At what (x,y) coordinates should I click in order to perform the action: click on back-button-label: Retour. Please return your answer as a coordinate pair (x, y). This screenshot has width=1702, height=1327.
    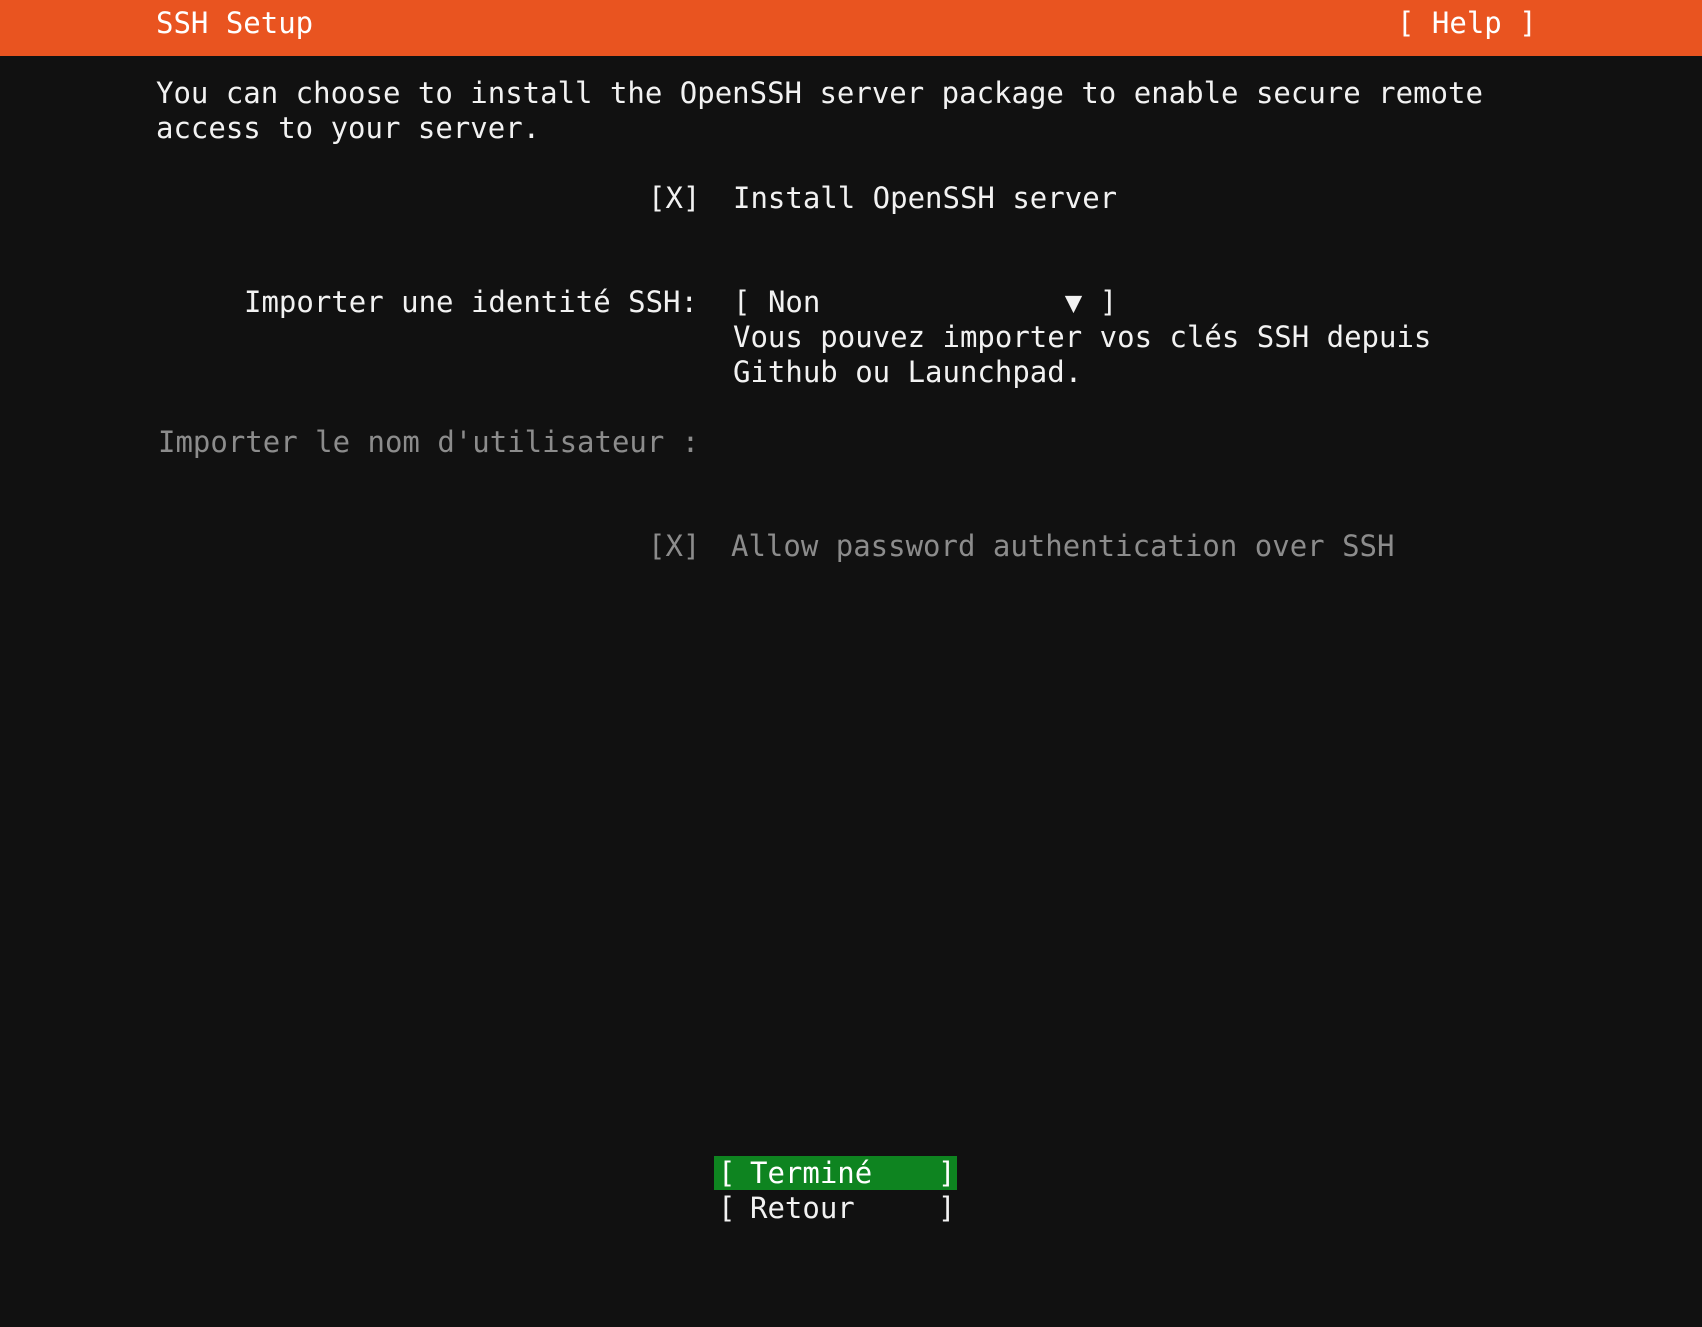
    Looking at the image, I should click on (802, 1208).